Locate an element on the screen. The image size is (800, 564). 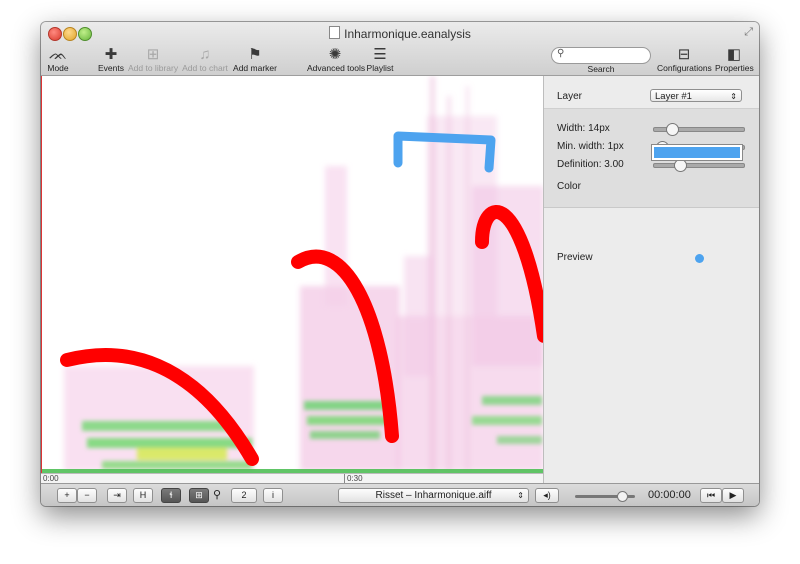
configurations-icon: ⊟ is located at coordinates (684, 54).